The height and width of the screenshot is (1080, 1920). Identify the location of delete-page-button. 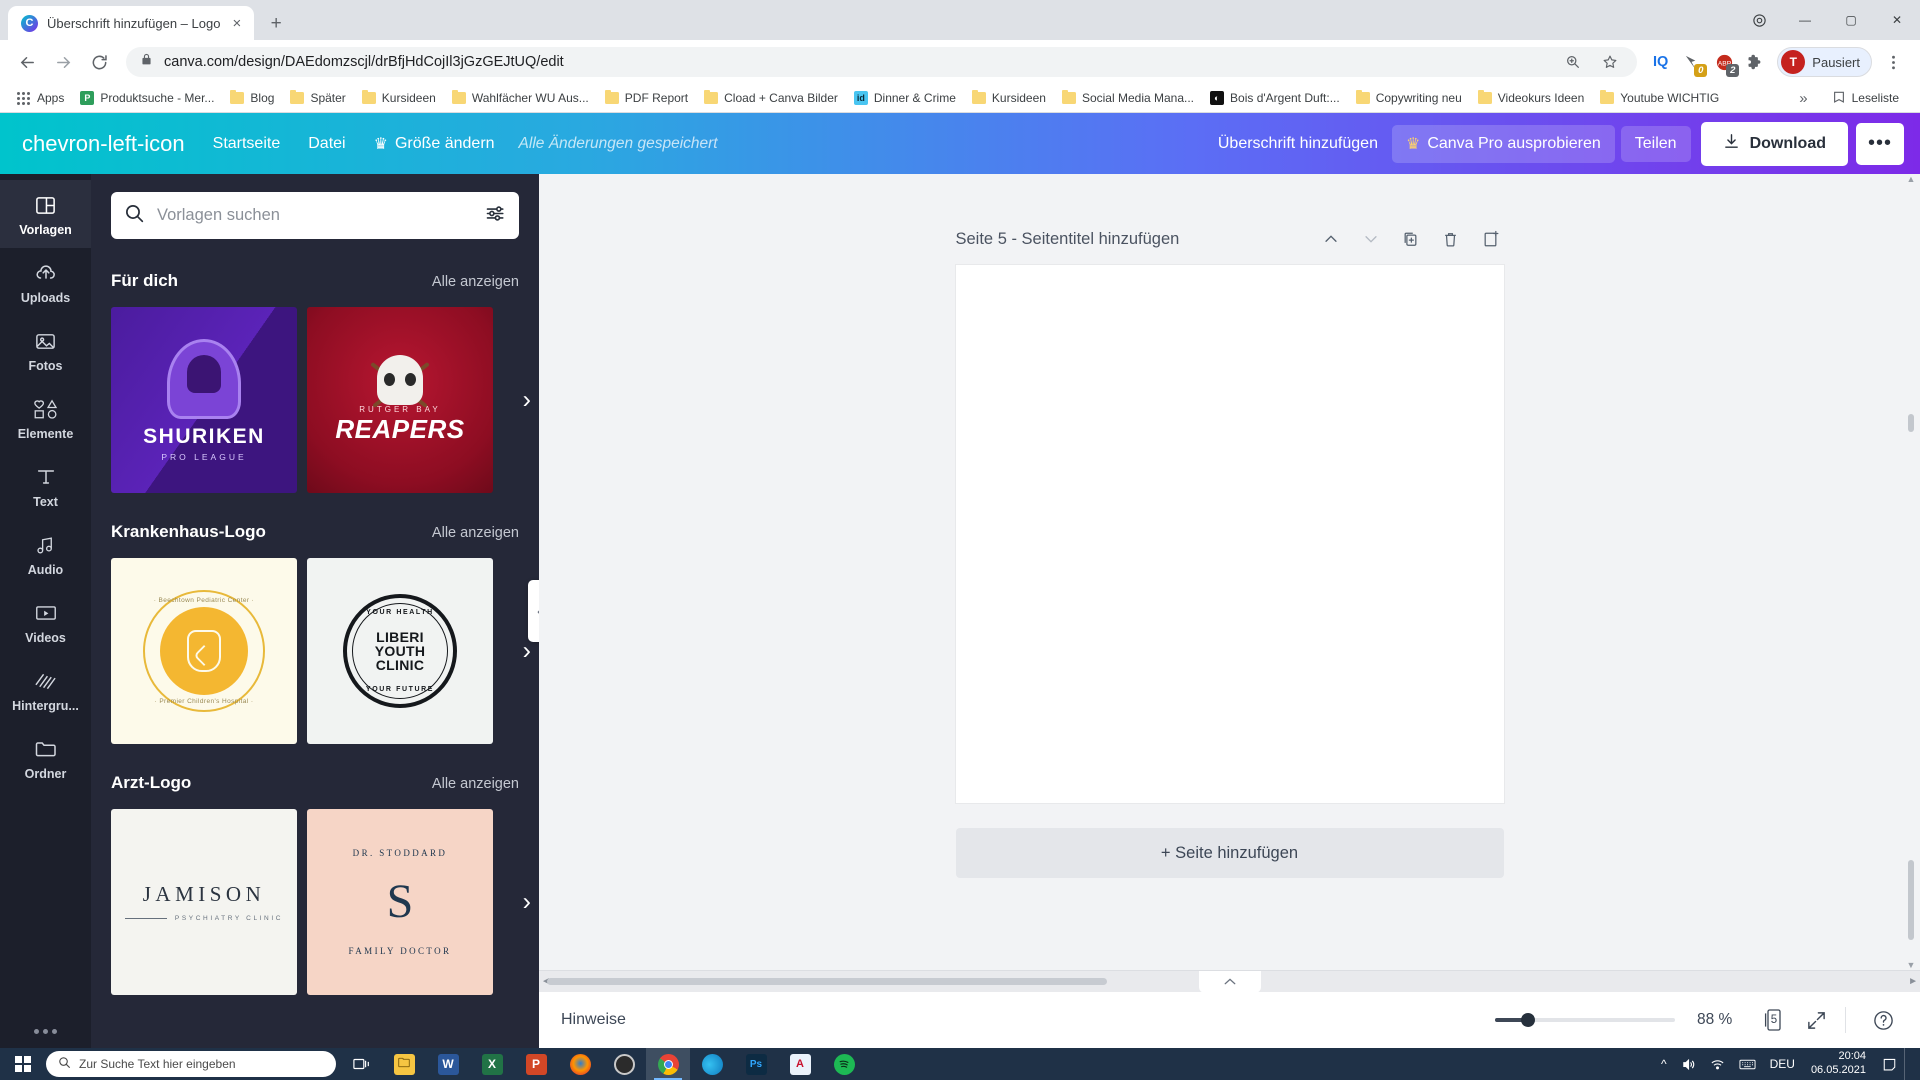
(1451, 239).